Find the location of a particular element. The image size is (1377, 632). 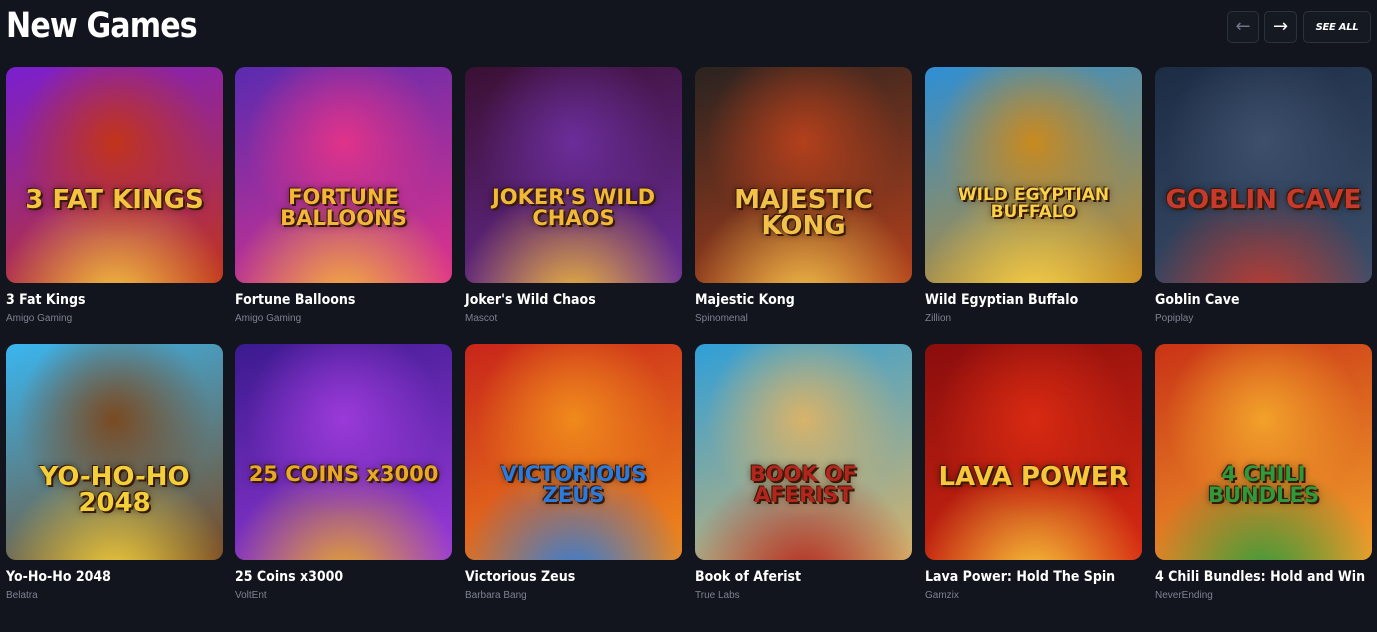

game-logo: LAVA POWER is located at coordinates (1033, 477).